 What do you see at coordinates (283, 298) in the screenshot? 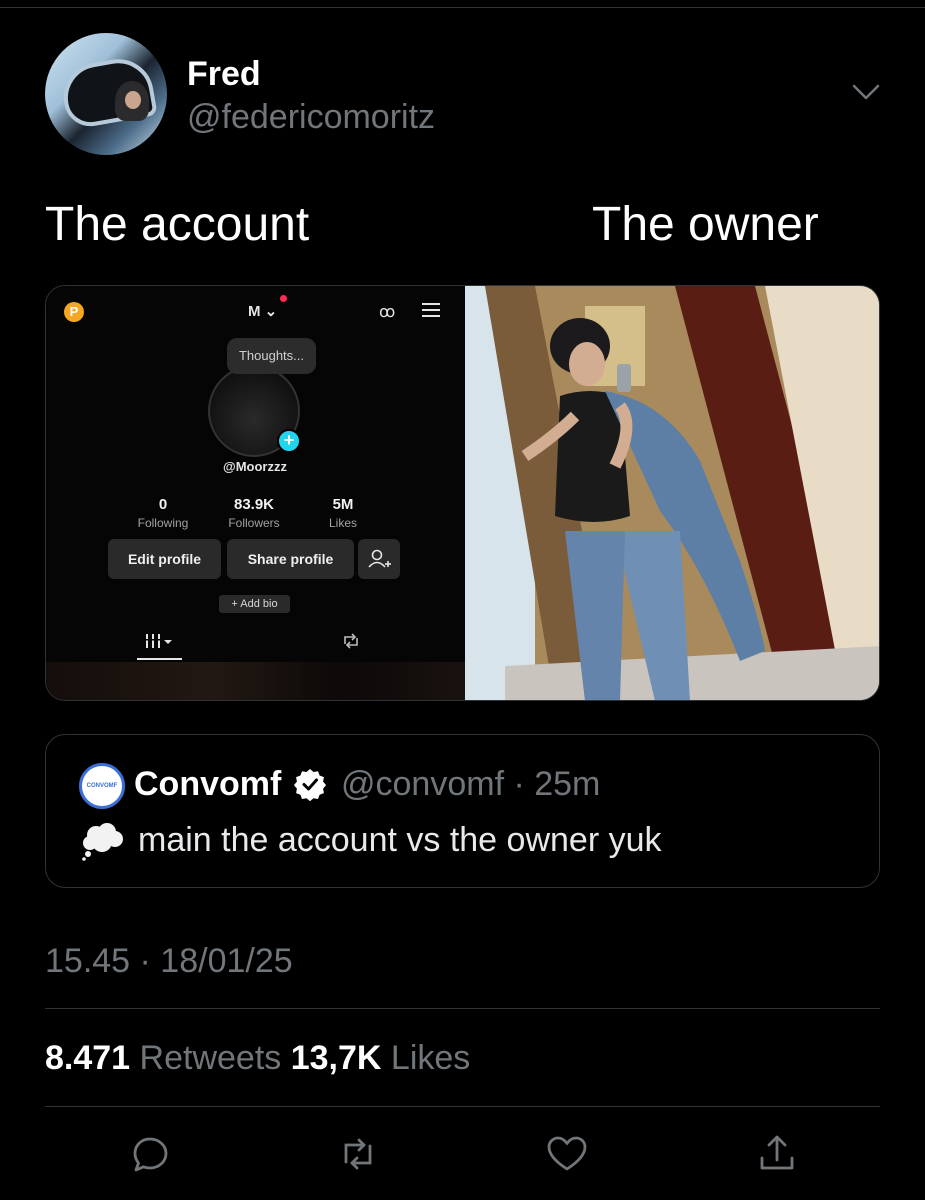
I see `notification-dot` at bounding box center [283, 298].